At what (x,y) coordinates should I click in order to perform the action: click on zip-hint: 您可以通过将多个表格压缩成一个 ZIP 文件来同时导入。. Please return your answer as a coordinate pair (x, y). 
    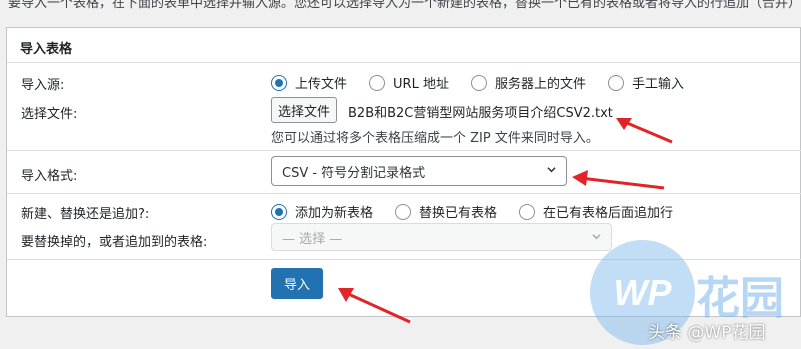
    Looking at the image, I should click on (435, 138).